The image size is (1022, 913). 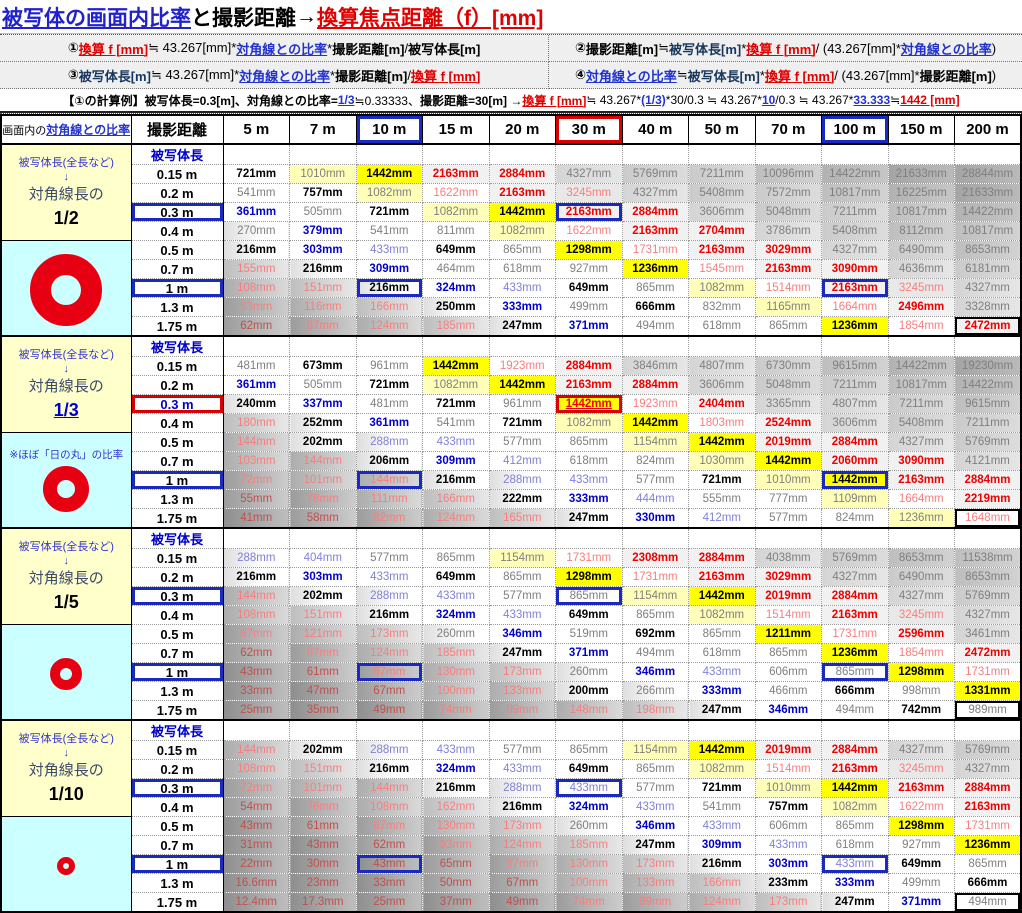 What do you see at coordinates (389, 558) in the screenshot?
I see `focal-length-cell: 577mm` at bounding box center [389, 558].